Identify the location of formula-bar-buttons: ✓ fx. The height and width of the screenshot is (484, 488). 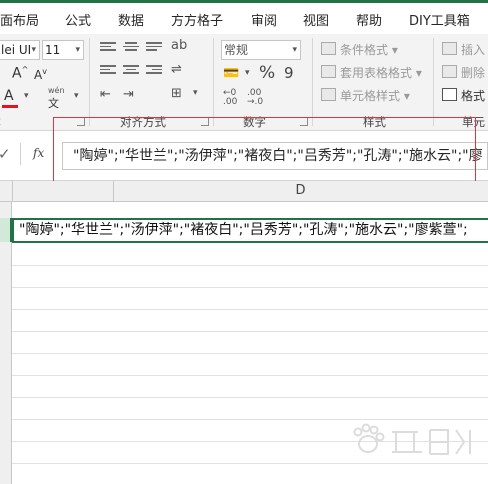
(31, 155).